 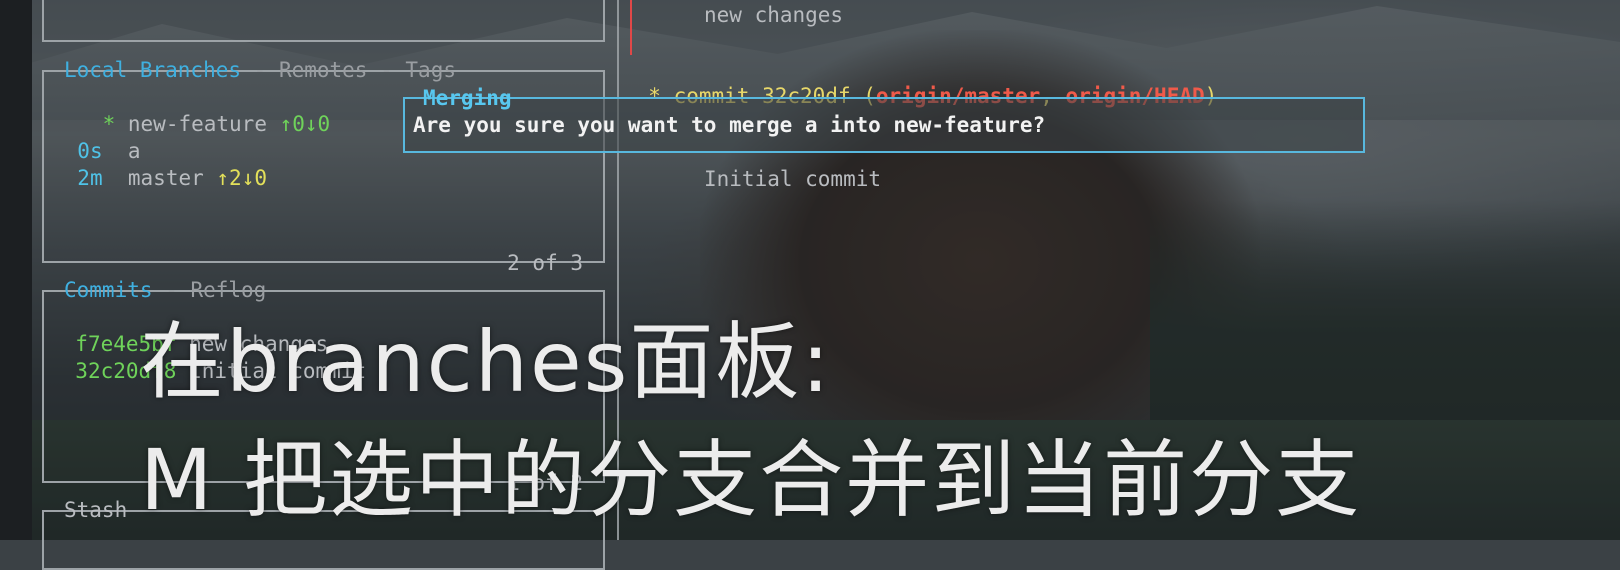 I want to click on branch-sync-status: ↑2↓0, so click(x=241, y=178).